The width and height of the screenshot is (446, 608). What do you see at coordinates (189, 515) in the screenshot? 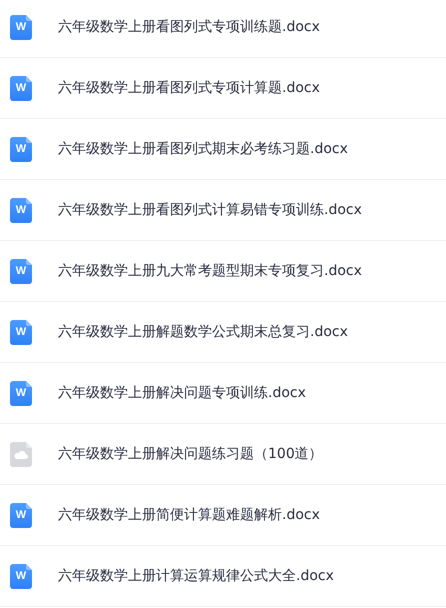
I see `file-name: 六年级数学上册简便计算题难题解析.docx` at bounding box center [189, 515].